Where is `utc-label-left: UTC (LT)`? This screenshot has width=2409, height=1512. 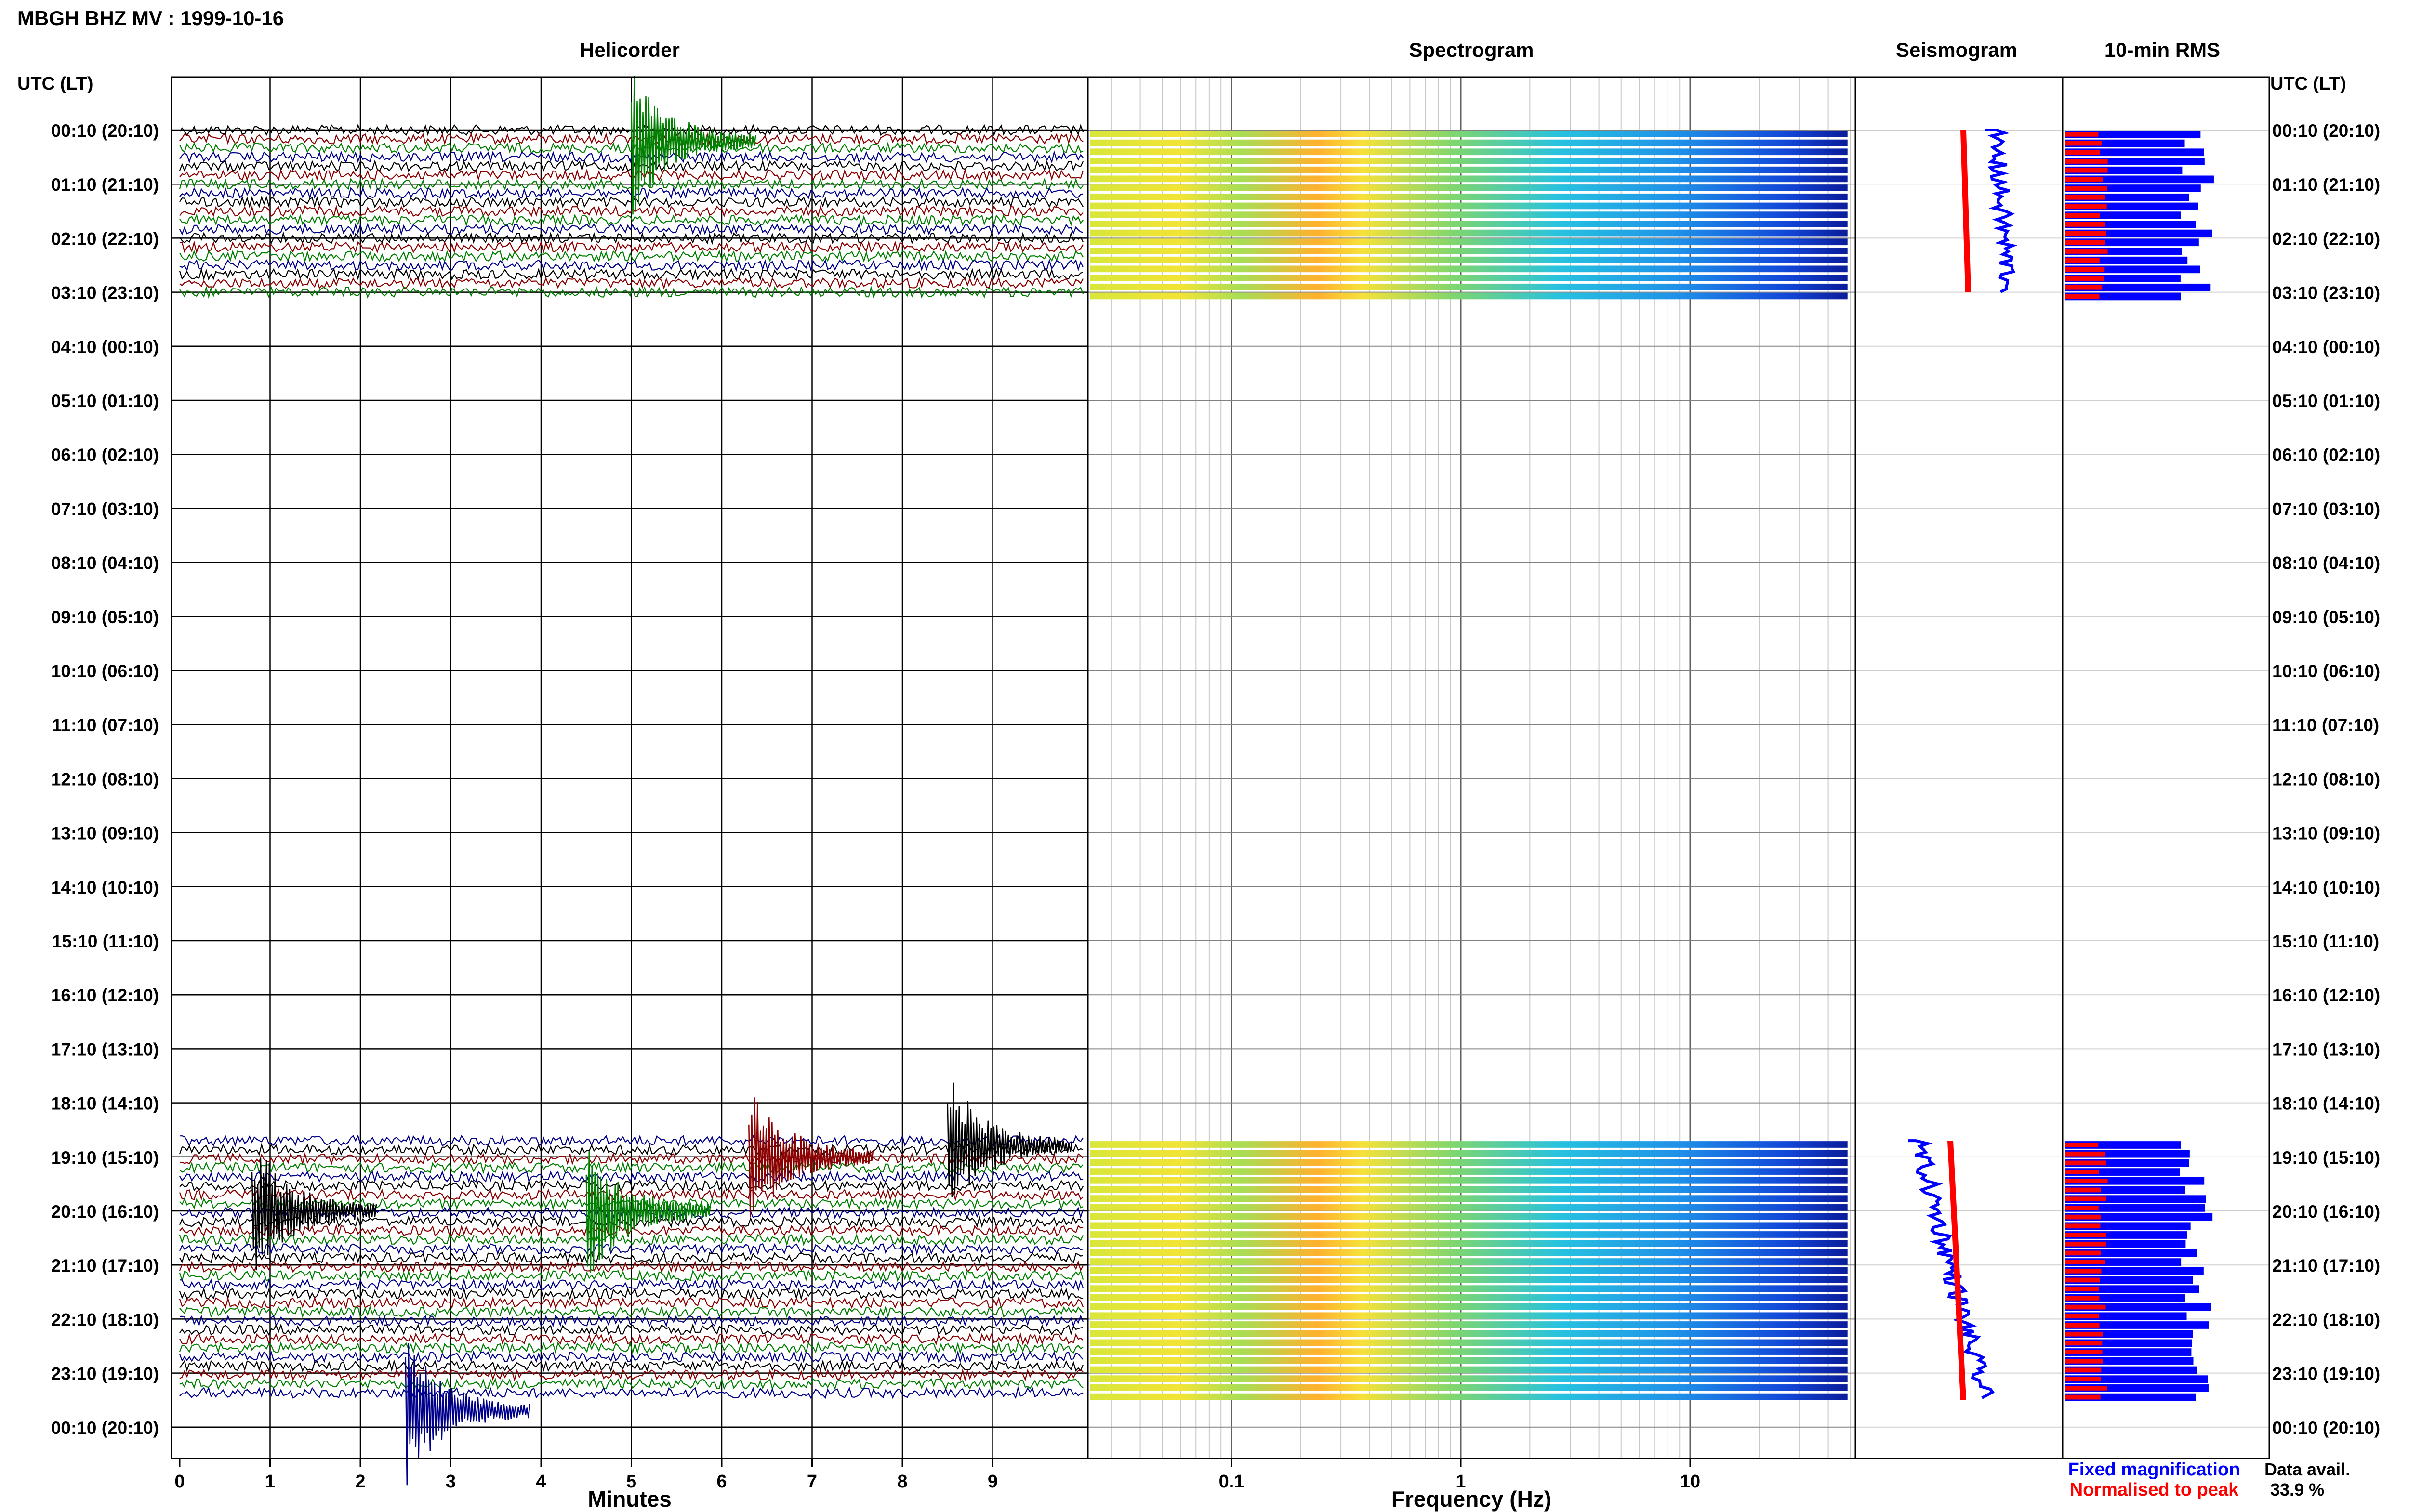
utc-label-left: UTC (LT) is located at coordinates (55, 84).